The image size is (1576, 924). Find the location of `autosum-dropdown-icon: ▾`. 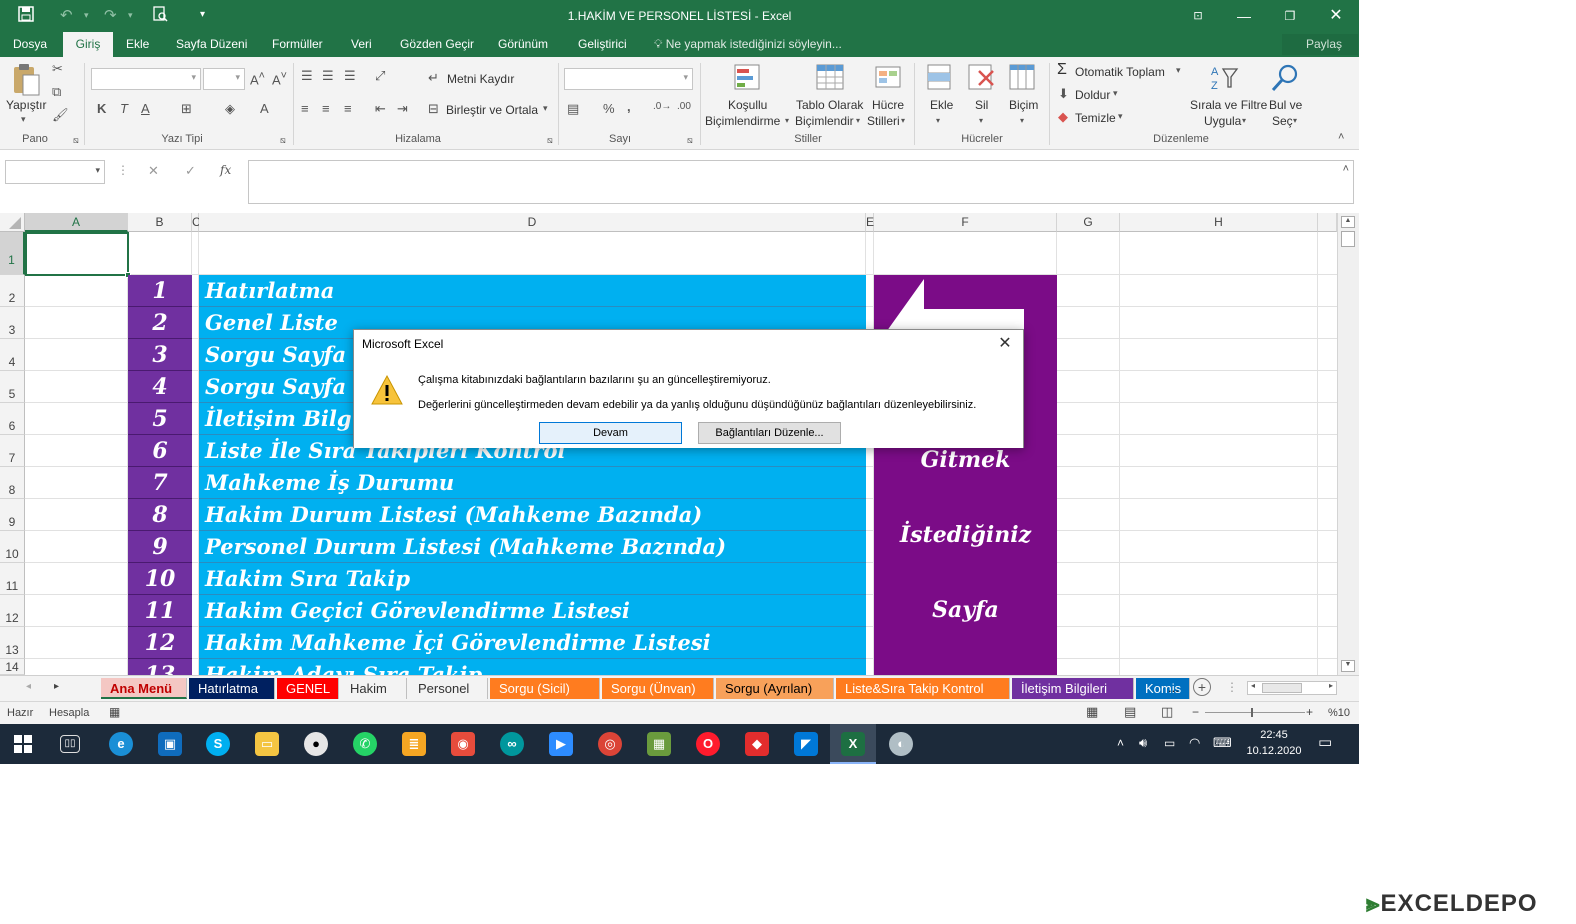

autosum-dropdown-icon: ▾ is located at coordinates (1178, 70).